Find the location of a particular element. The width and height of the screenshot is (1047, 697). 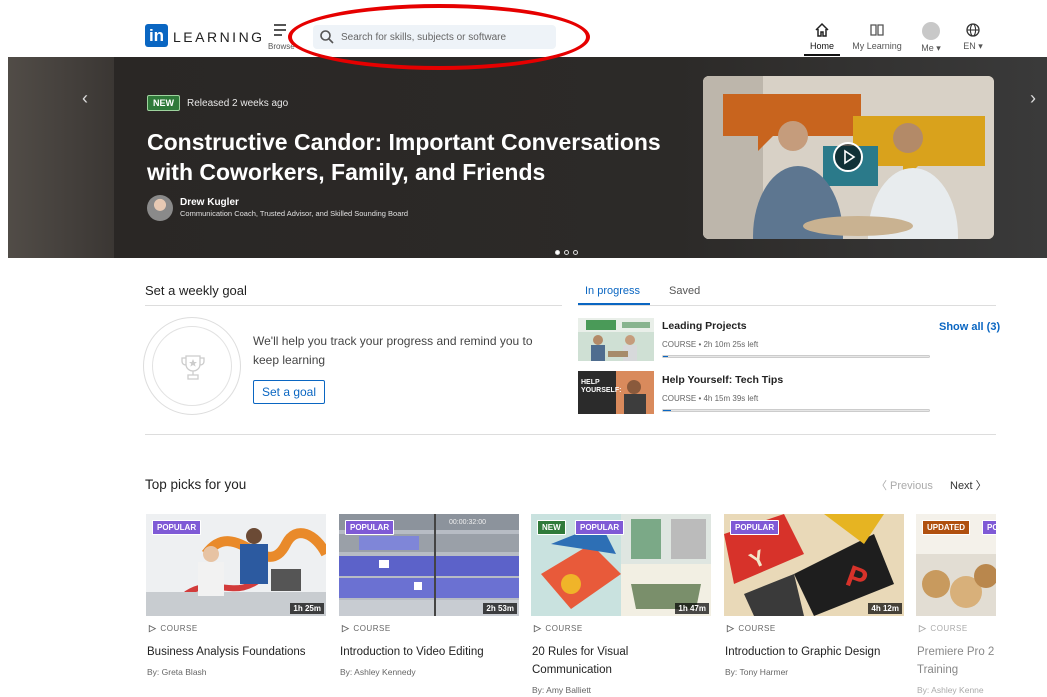

browse-label: Browse is located at coordinates (281, 46).